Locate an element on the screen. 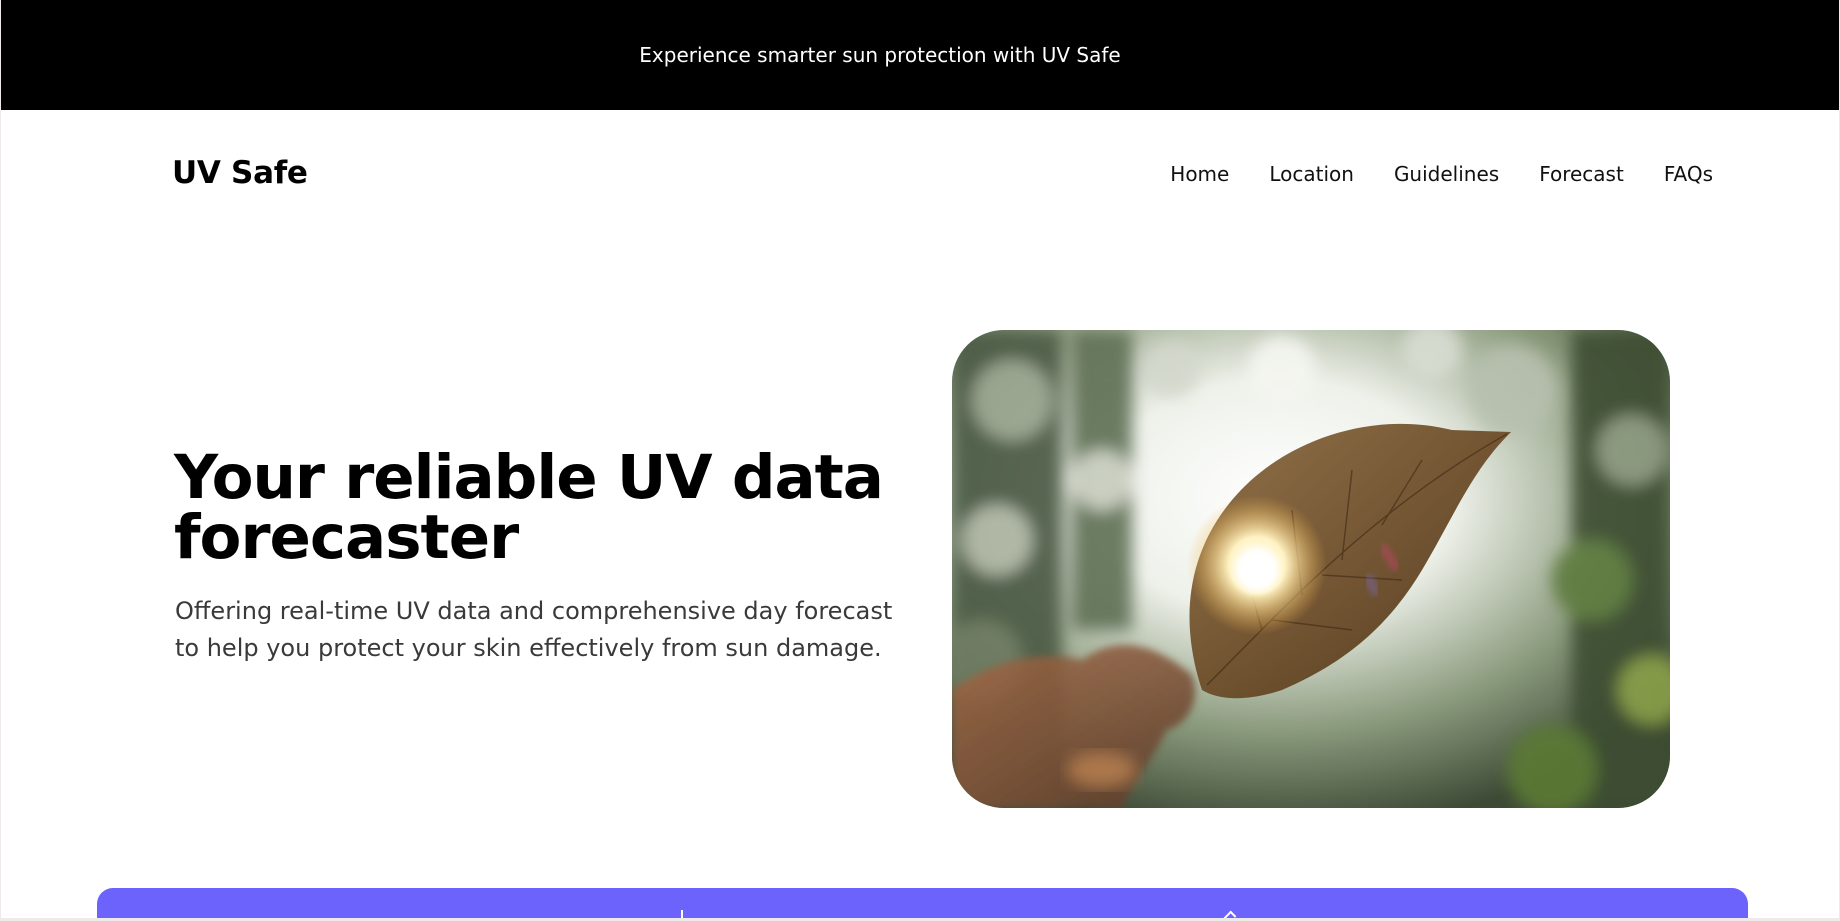  divider-icon is located at coordinates (682, 914).